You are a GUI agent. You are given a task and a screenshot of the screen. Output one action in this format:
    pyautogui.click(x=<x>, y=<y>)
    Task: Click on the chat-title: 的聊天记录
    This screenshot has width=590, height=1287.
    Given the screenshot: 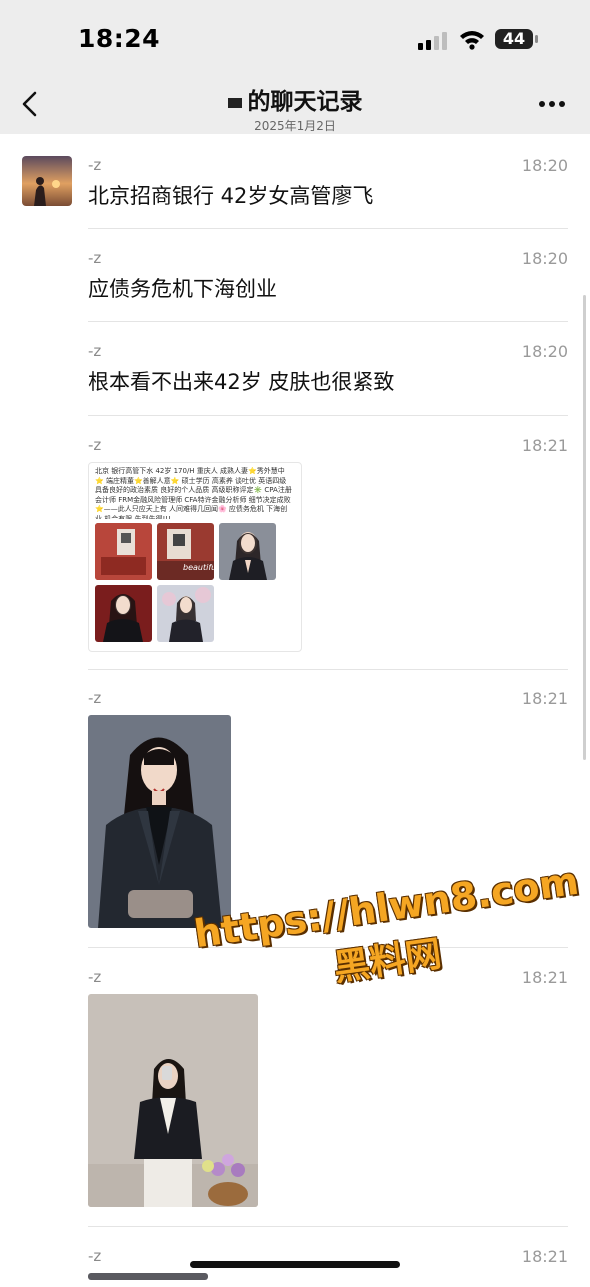 What is the action you would take?
    pyautogui.click(x=305, y=102)
    